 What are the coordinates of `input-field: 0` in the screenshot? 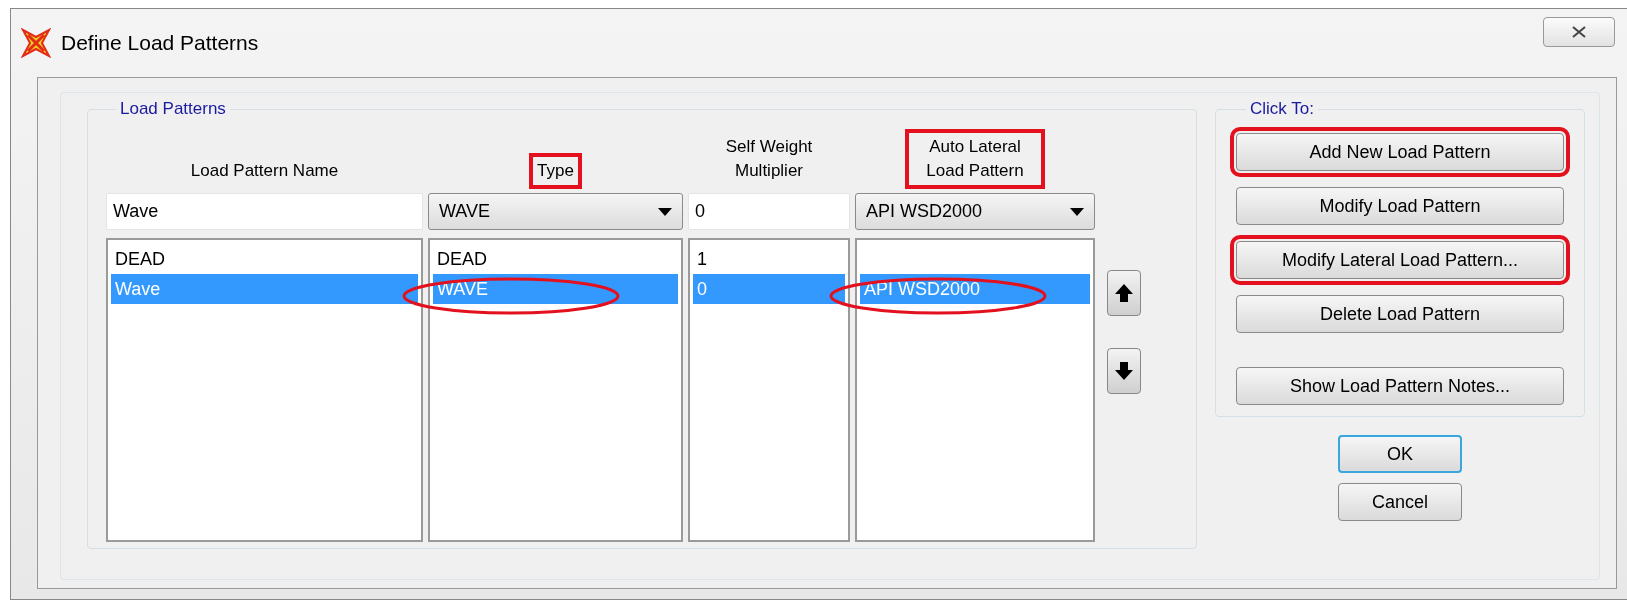 It's located at (769, 212).